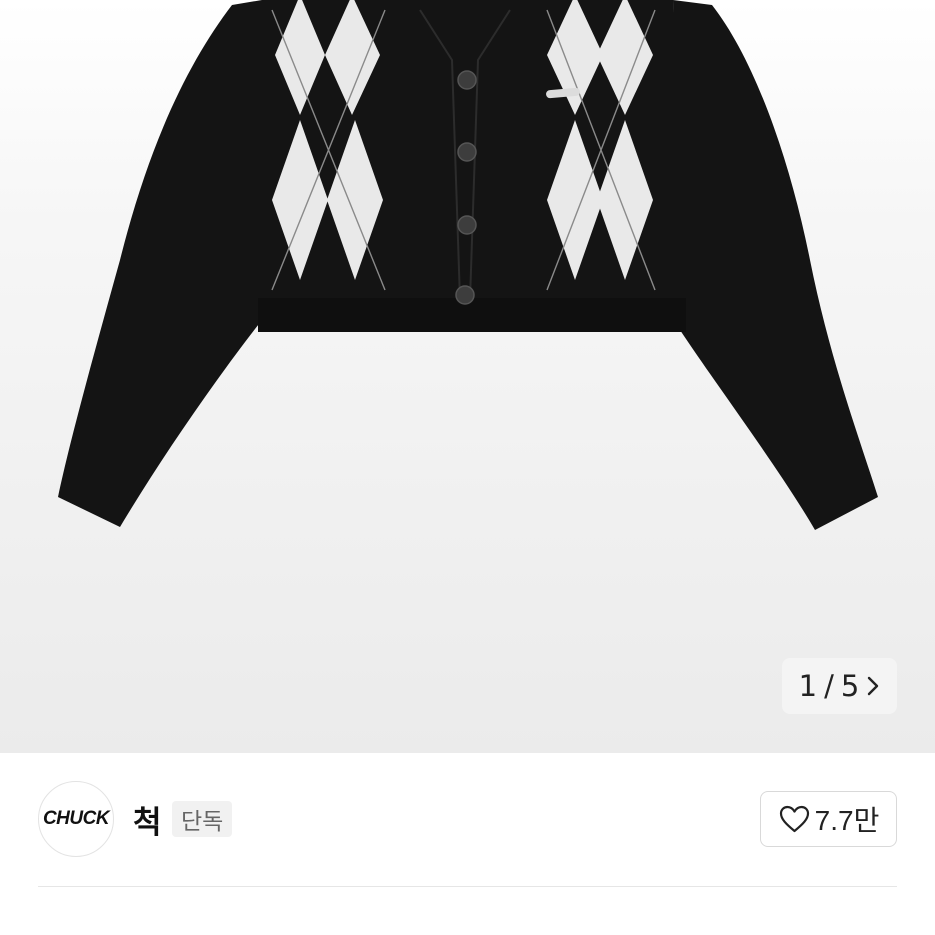  What do you see at coordinates (147, 819) in the screenshot?
I see `store-name: 척` at bounding box center [147, 819].